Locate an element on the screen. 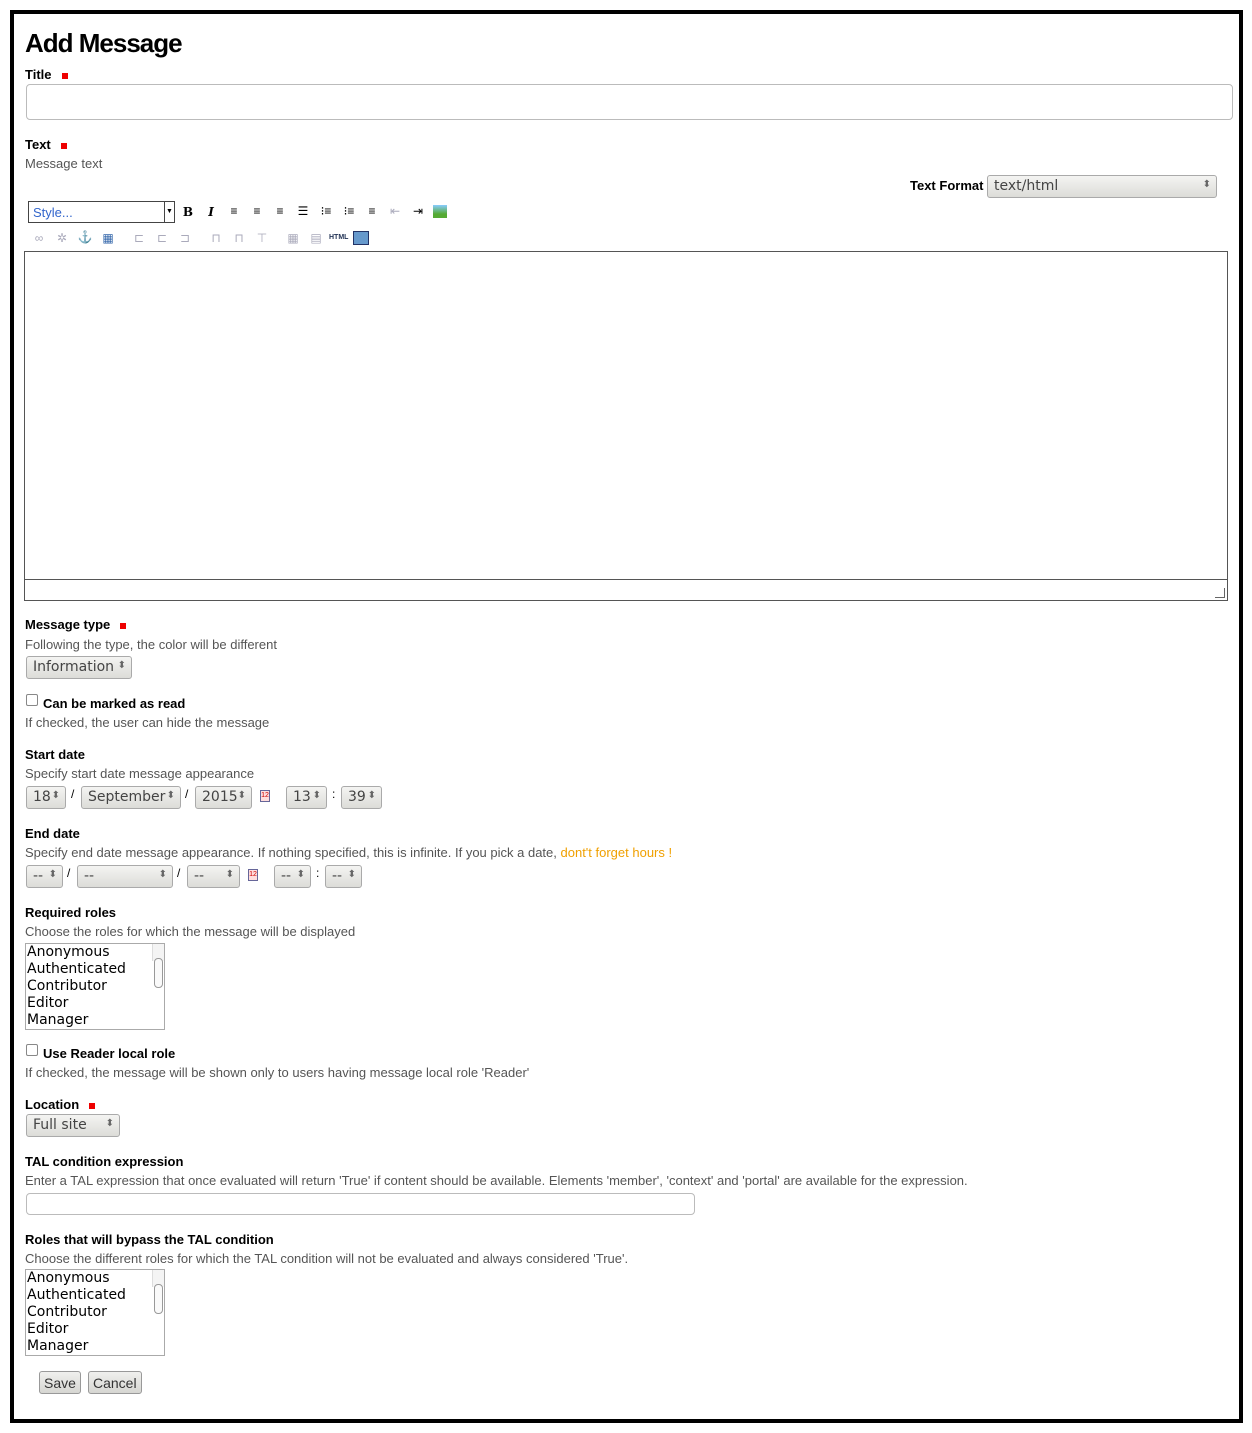  delete-row-icon: ⊐ is located at coordinates (185, 238).